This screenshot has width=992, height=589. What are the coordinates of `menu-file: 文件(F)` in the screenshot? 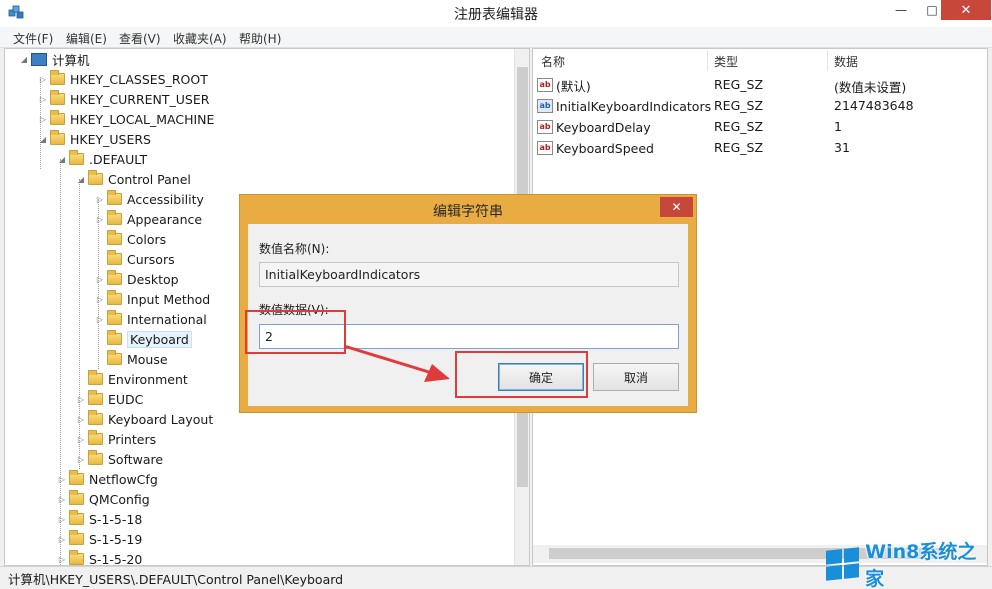 It's located at (33, 38).